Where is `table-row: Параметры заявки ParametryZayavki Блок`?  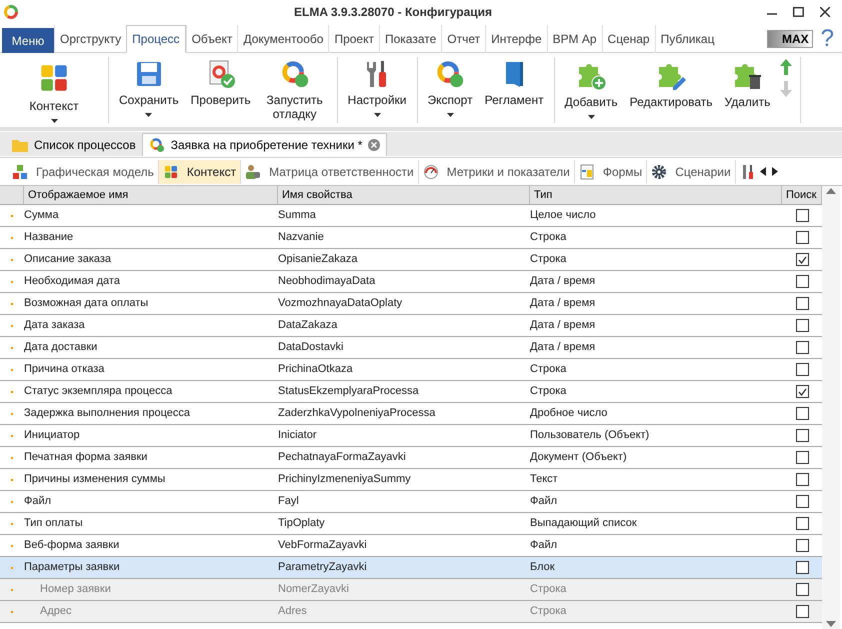 table-row: Параметры заявки ParametryZayavki Блок is located at coordinates (411, 568).